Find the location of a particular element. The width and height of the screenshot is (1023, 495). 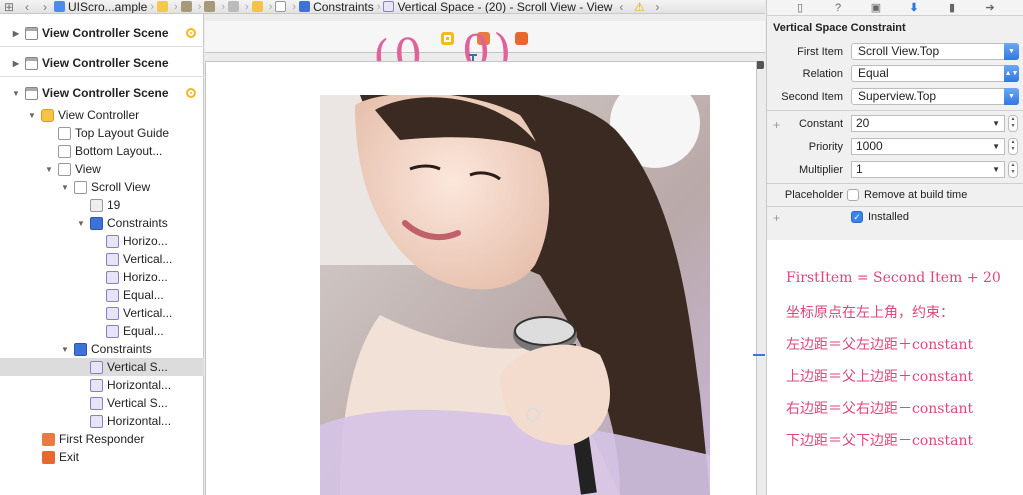

outline-item-scroll-constraints: ▼ Constraints is located at coordinates (102, 223).